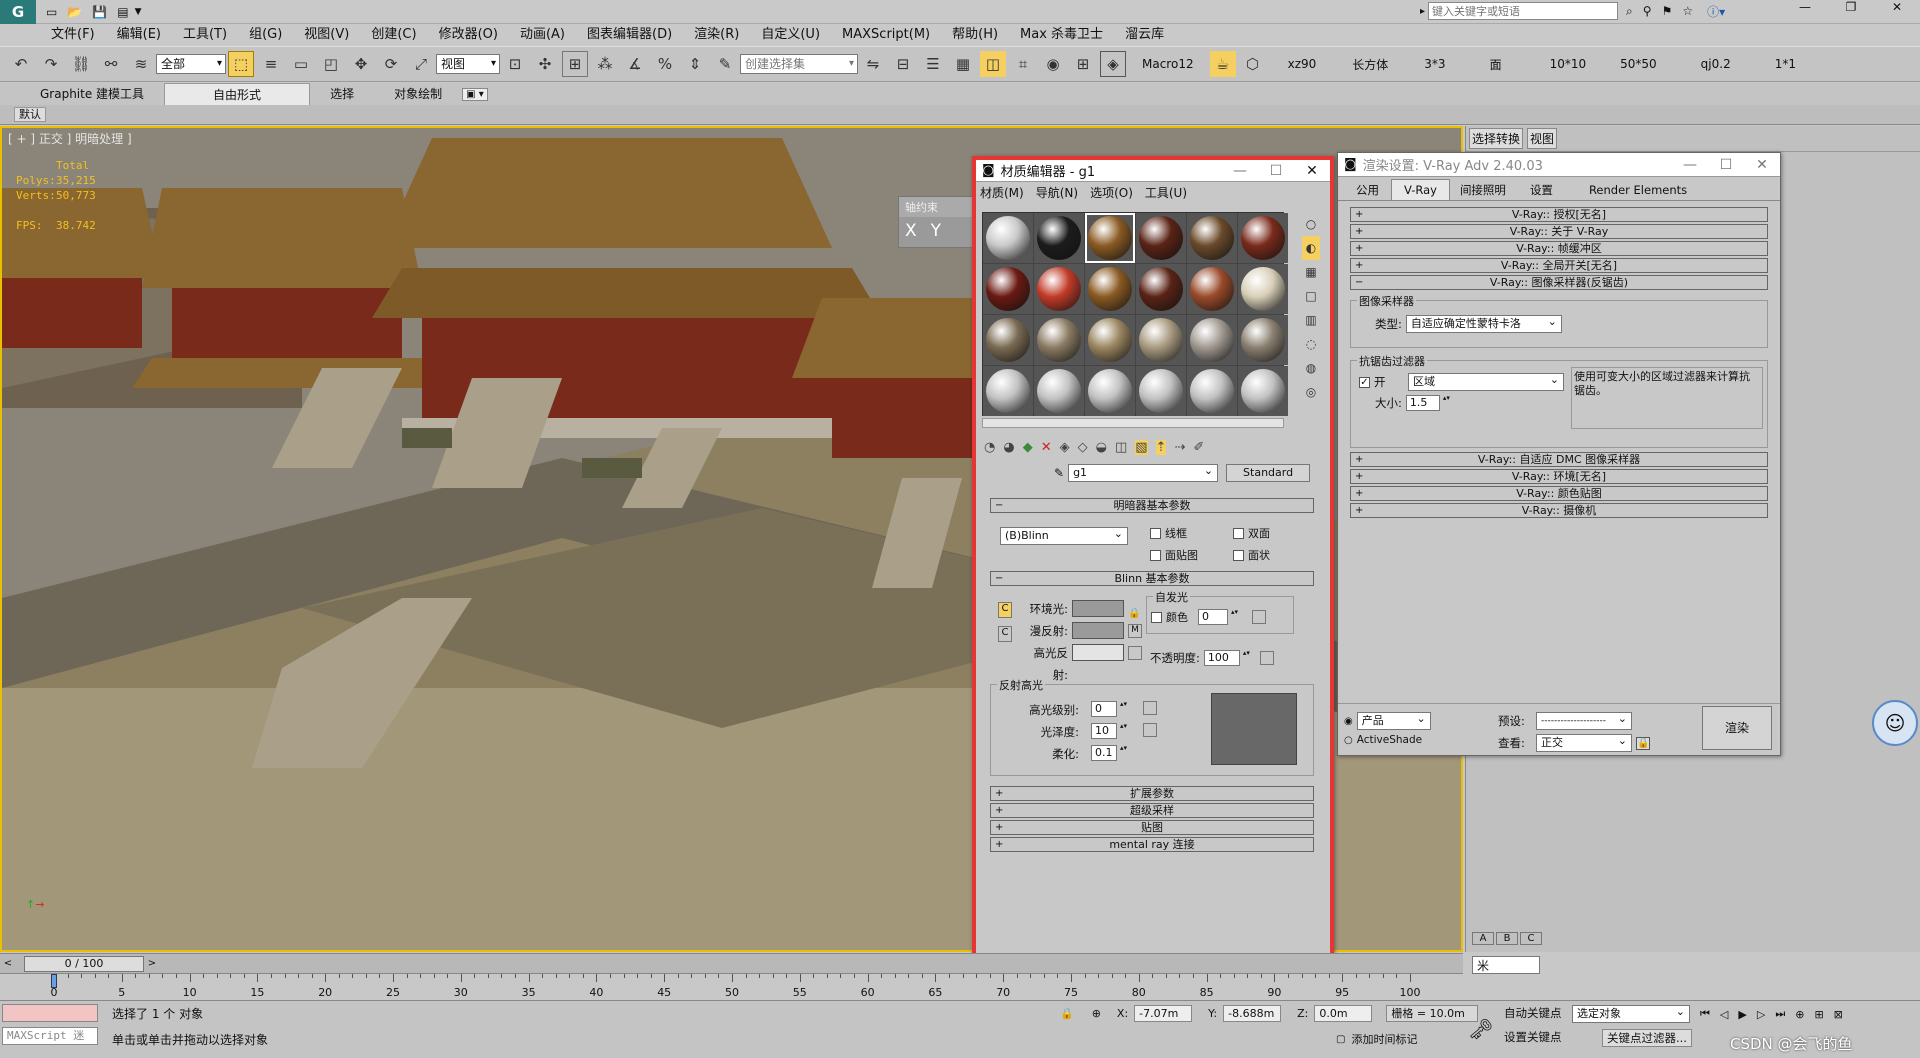  Describe the element at coordinates (1144, 35) in the screenshot. I see `menu-cloud-lib: 溜云库` at that location.